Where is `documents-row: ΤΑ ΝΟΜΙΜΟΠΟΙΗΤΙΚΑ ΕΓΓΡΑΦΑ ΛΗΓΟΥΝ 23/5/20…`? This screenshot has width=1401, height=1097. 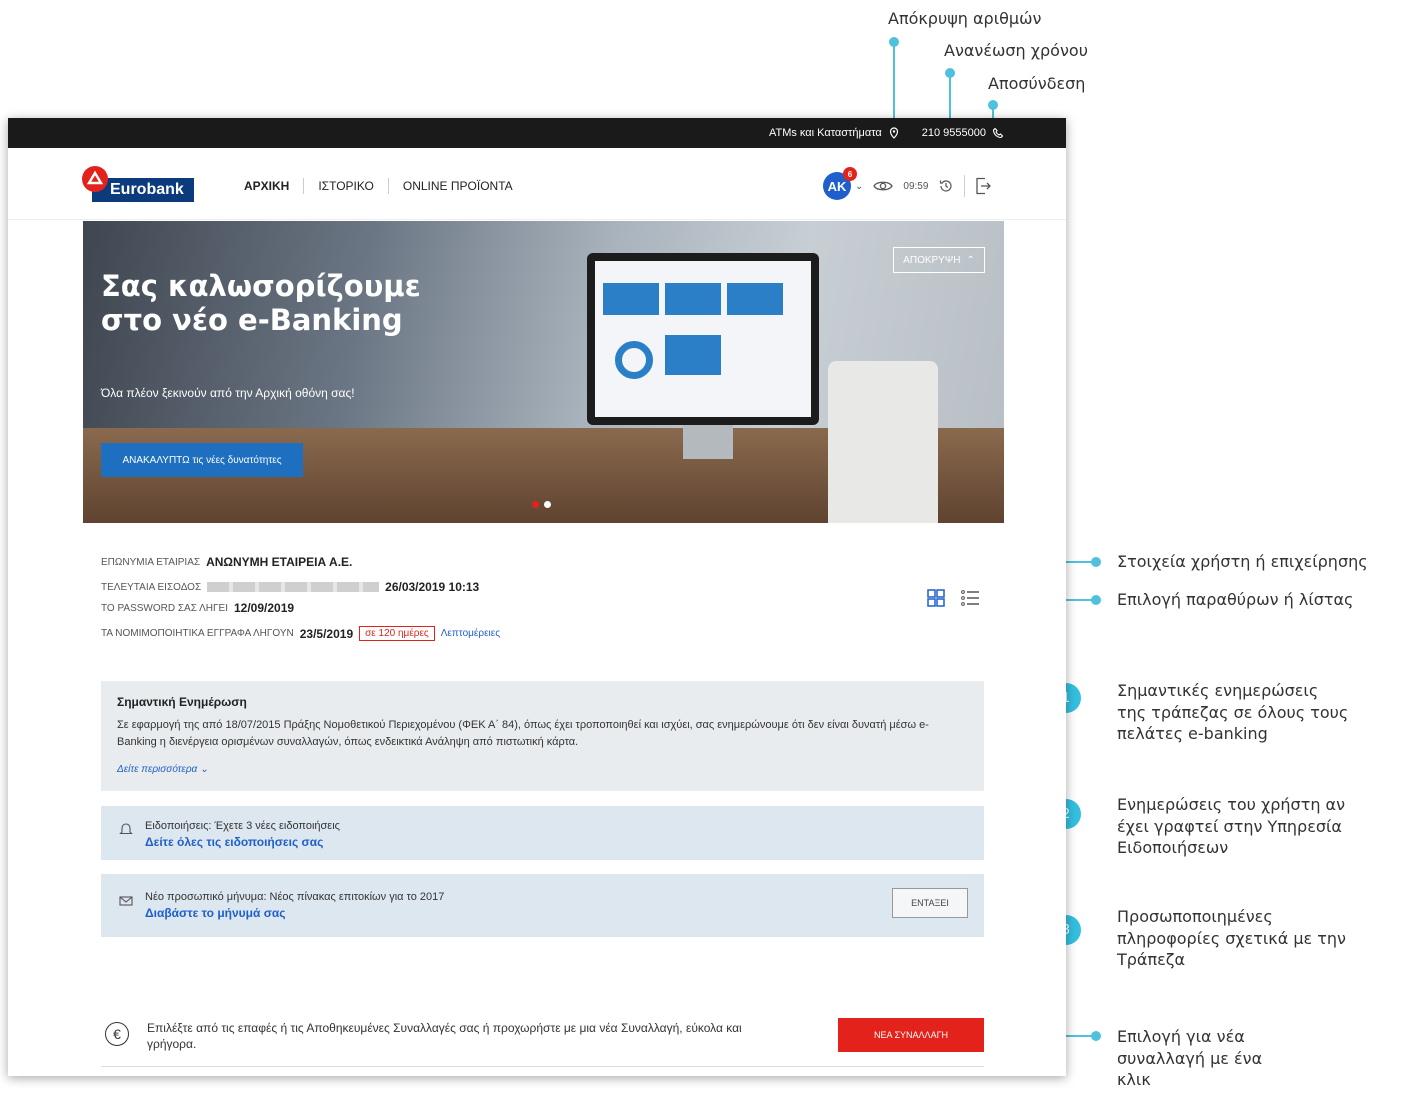 documents-row: ΤΑ ΝΟΜΙΜΟΠΟΙΗΤΙΚΑ ΕΓΓΡΑΦΑ ΛΗΓΟΥΝ 23/5/20… is located at coordinates (300, 633).